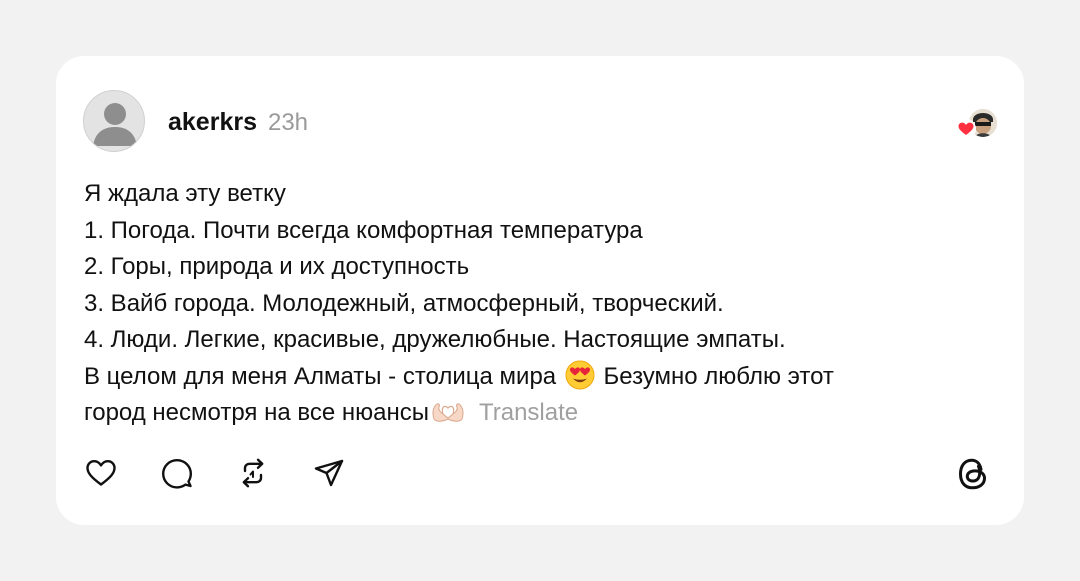  What do you see at coordinates (288, 123) in the screenshot?
I see `post-time: 23h` at bounding box center [288, 123].